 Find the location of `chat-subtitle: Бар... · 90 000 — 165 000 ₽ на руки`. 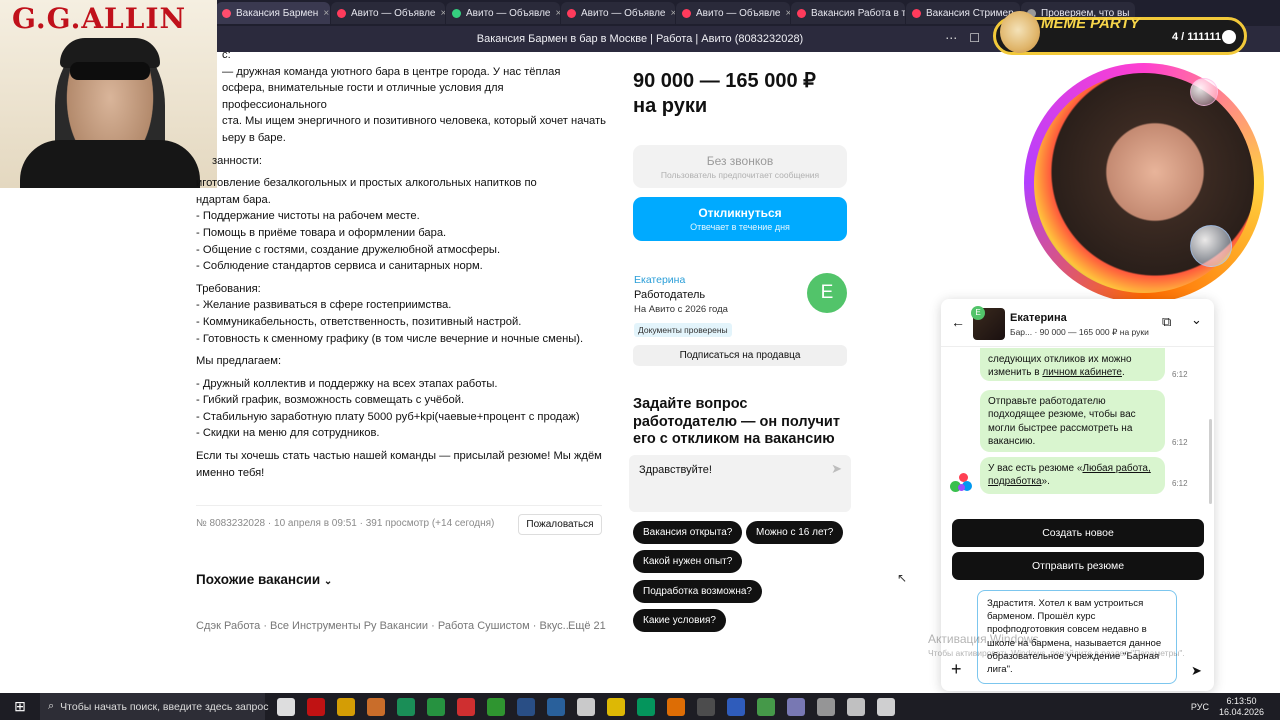

chat-subtitle: Бар... · 90 000 — 165 000 ₽ на руки is located at coordinates (1079, 332).